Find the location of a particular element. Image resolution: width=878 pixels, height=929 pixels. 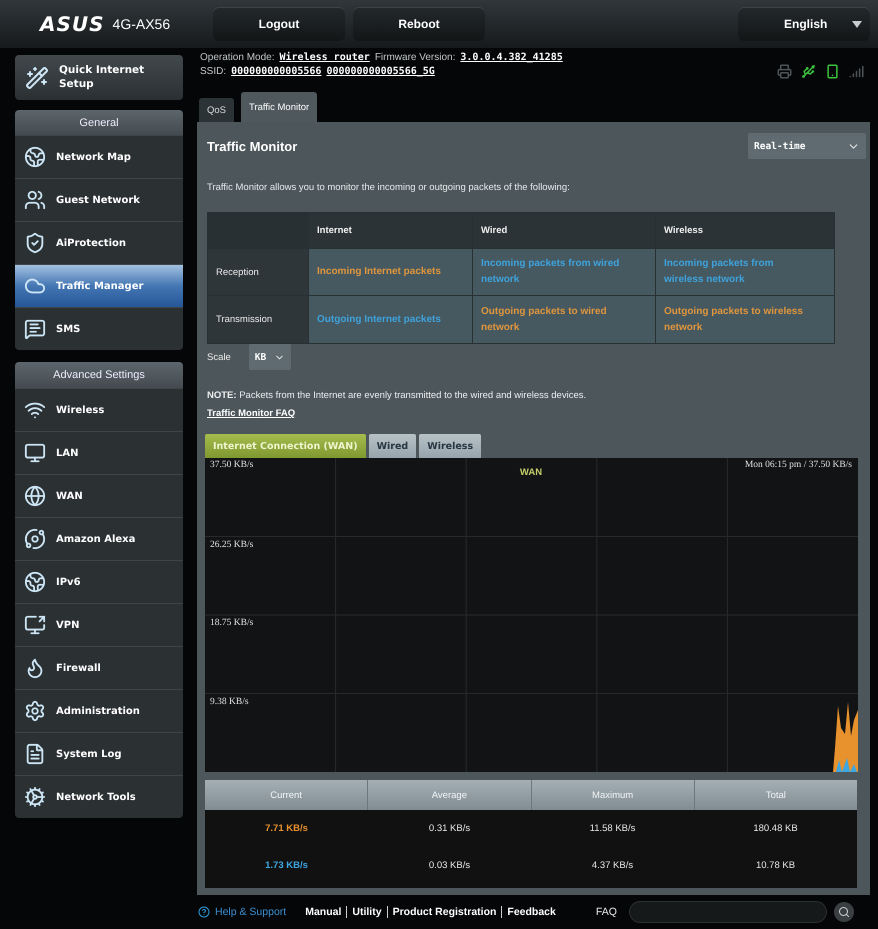

scale-label: Scale is located at coordinates (219, 357).